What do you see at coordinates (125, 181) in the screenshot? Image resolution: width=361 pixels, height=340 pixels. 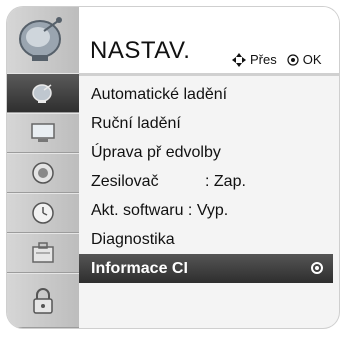 I see `menu-item-label: Zesilovač` at bounding box center [125, 181].